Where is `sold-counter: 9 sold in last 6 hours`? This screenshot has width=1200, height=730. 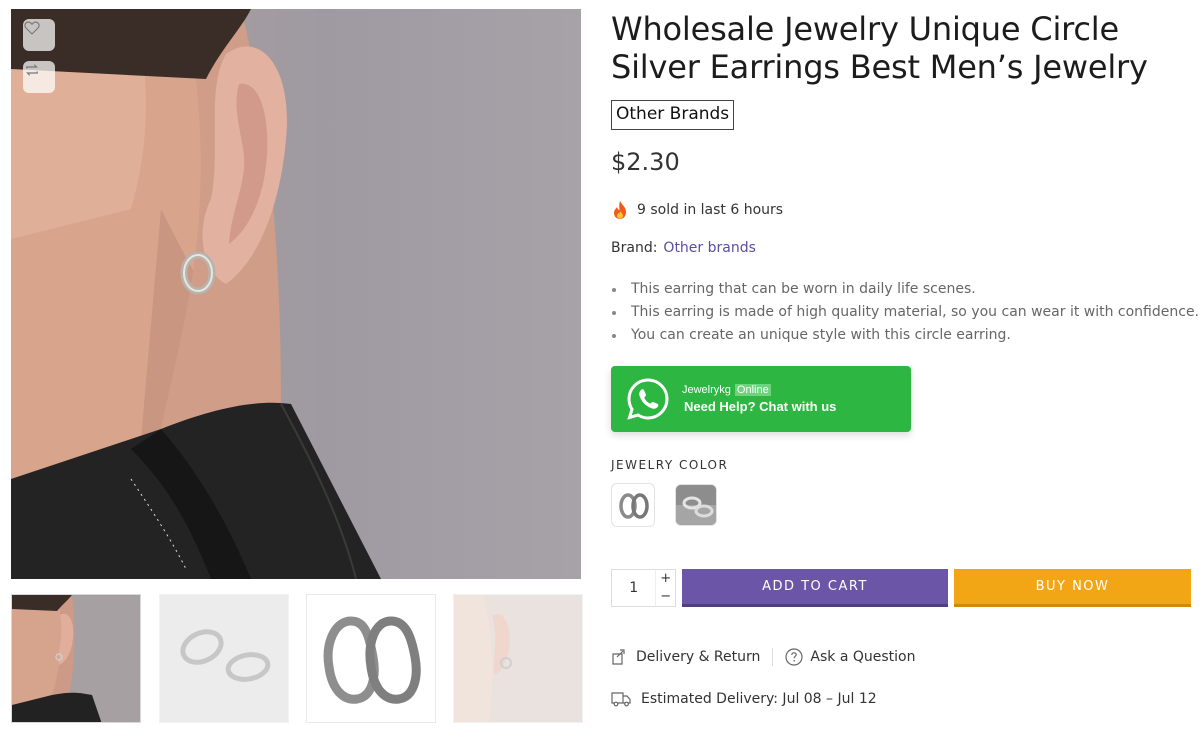 sold-counter: 9 sold in last 6 hours is located at coordinates (697, 210).